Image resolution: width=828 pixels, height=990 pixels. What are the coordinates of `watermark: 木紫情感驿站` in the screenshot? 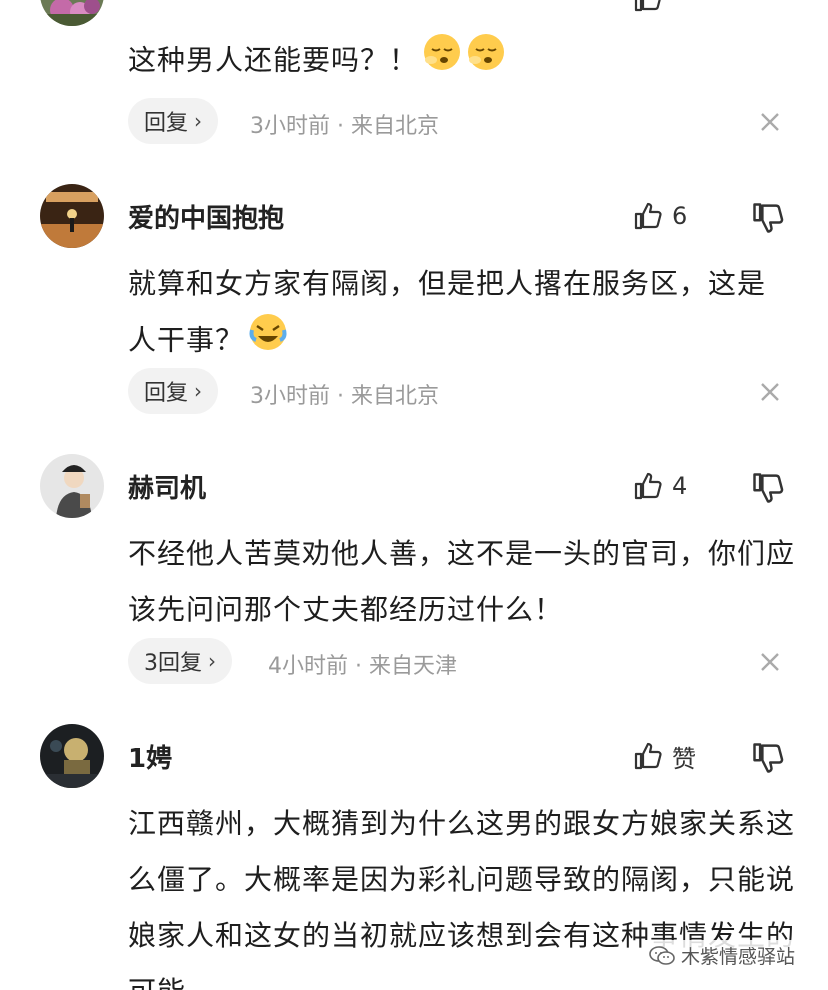 It's located at (722, 955).